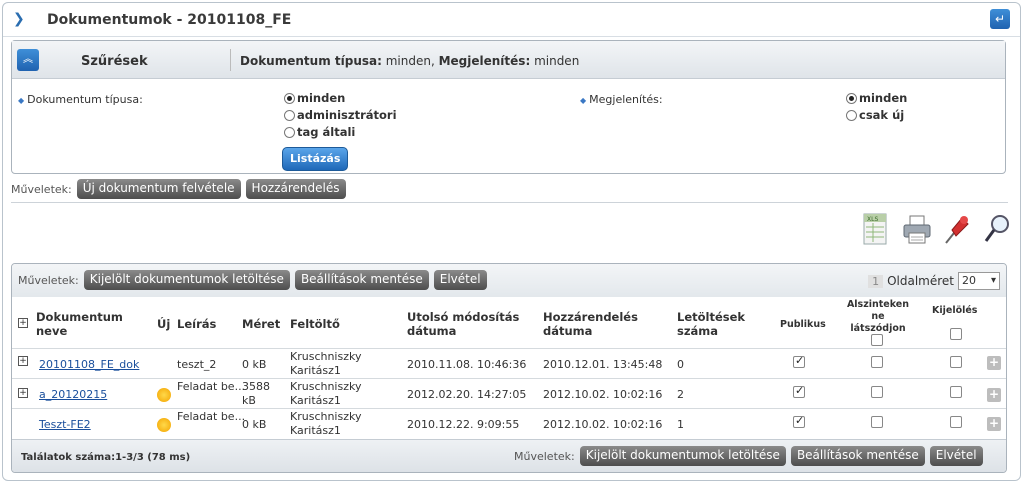  I want to click on column-assigned-line2: dátuma, so click(568, 331).